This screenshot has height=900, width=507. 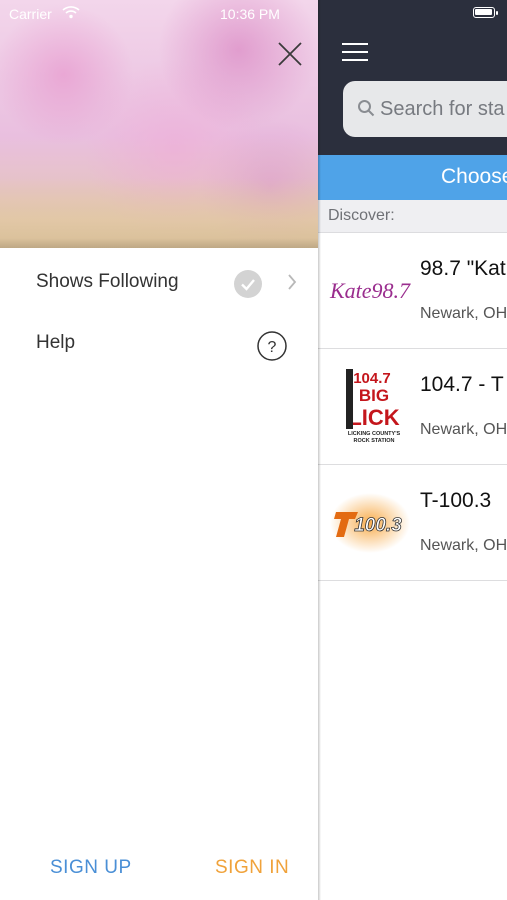 What do you see at coordinates (442, 109) in the screenshot?
I see `search-placeholder: Search for sta` at bounding box center [442, 109].